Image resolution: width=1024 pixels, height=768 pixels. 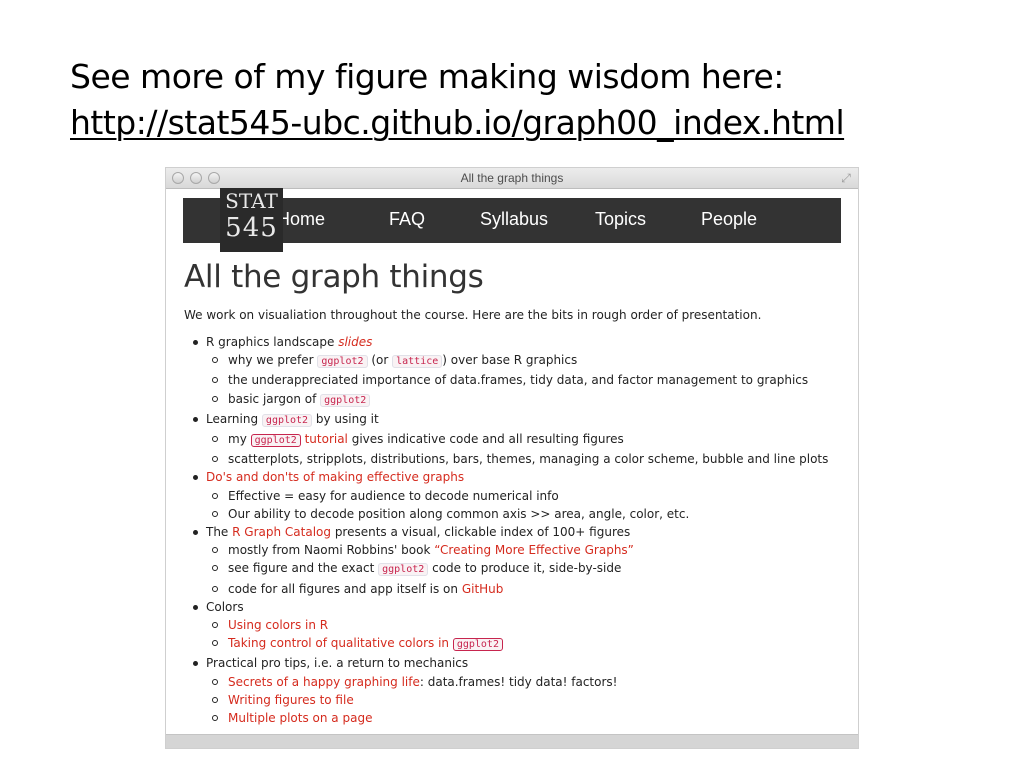 I want to click on list-item-text: mostly from Naomi Robbins' book, so click(x=331, y=550).